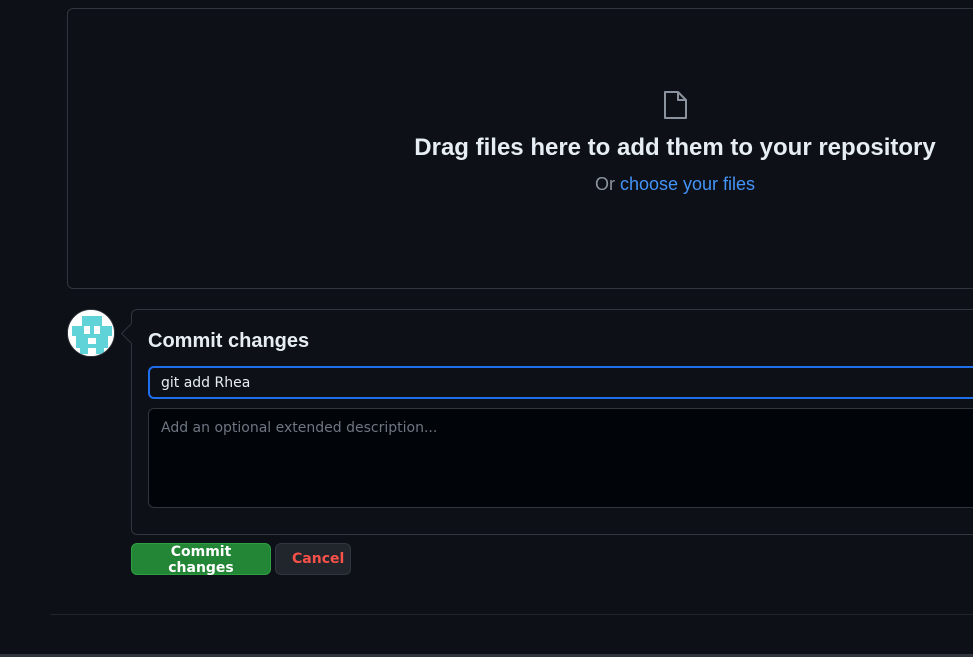 The width and height of the screenshot is (973, 657). I want to click on drop-zone-subtitle: Or choose your files, so click(656, 184).